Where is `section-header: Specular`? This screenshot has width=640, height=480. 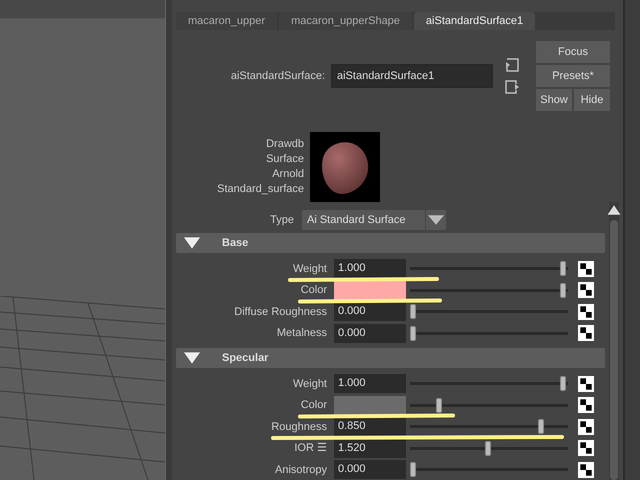 section-header: Specular is located at coordinates (390, 358).